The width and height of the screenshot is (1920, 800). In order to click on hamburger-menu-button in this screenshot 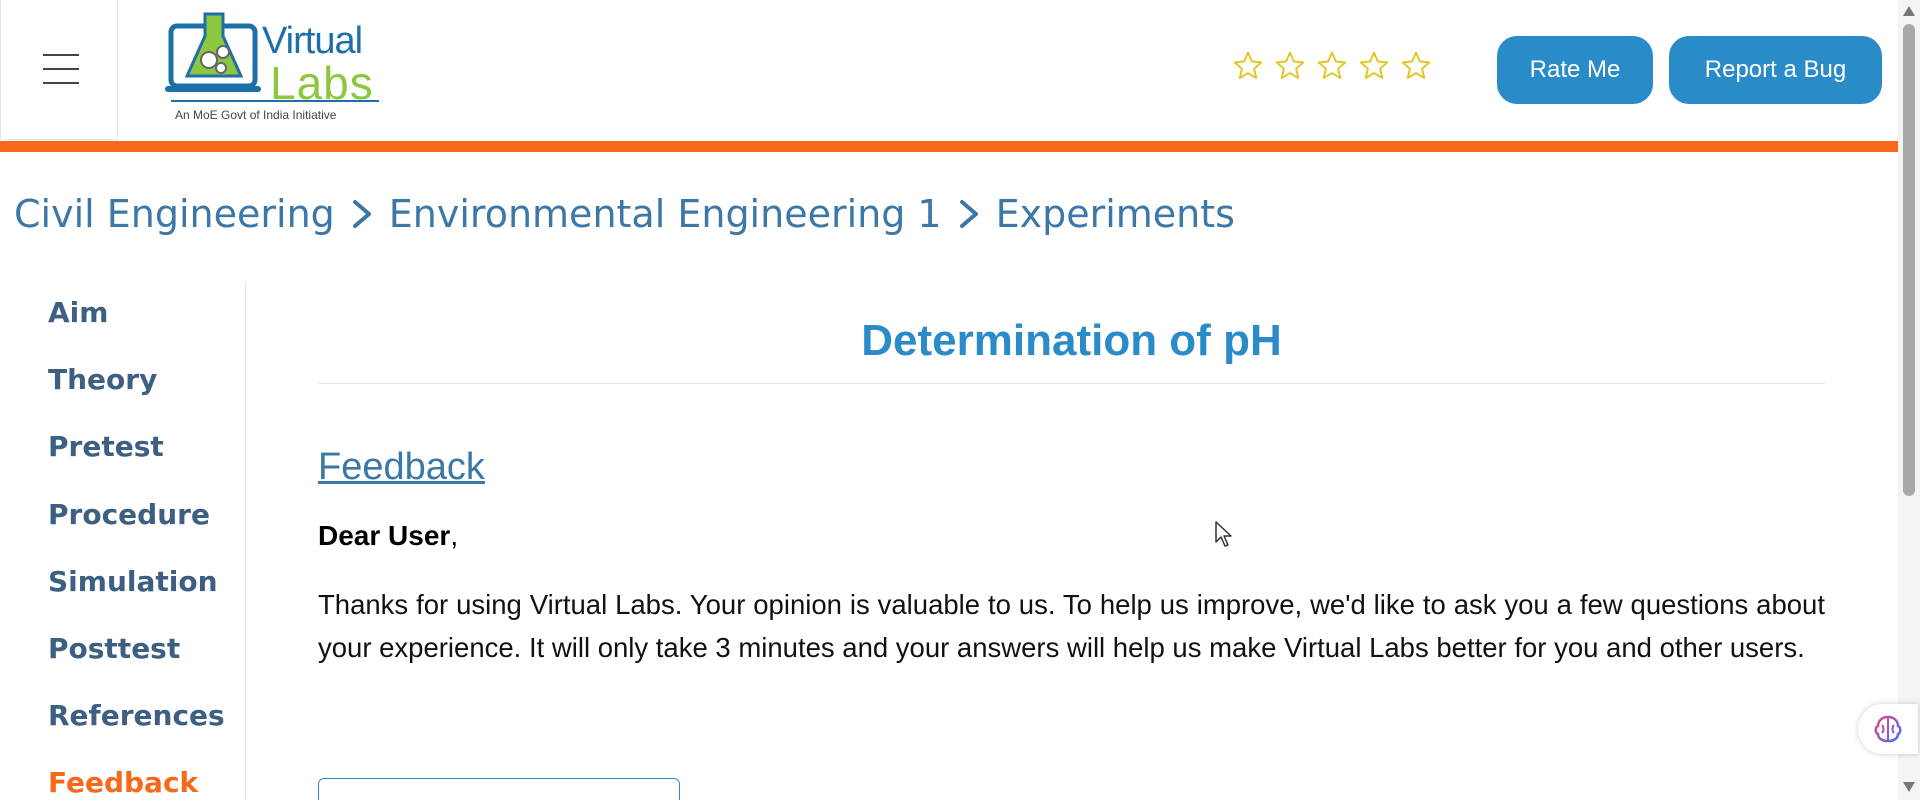, I will do `click(59, 70)`.